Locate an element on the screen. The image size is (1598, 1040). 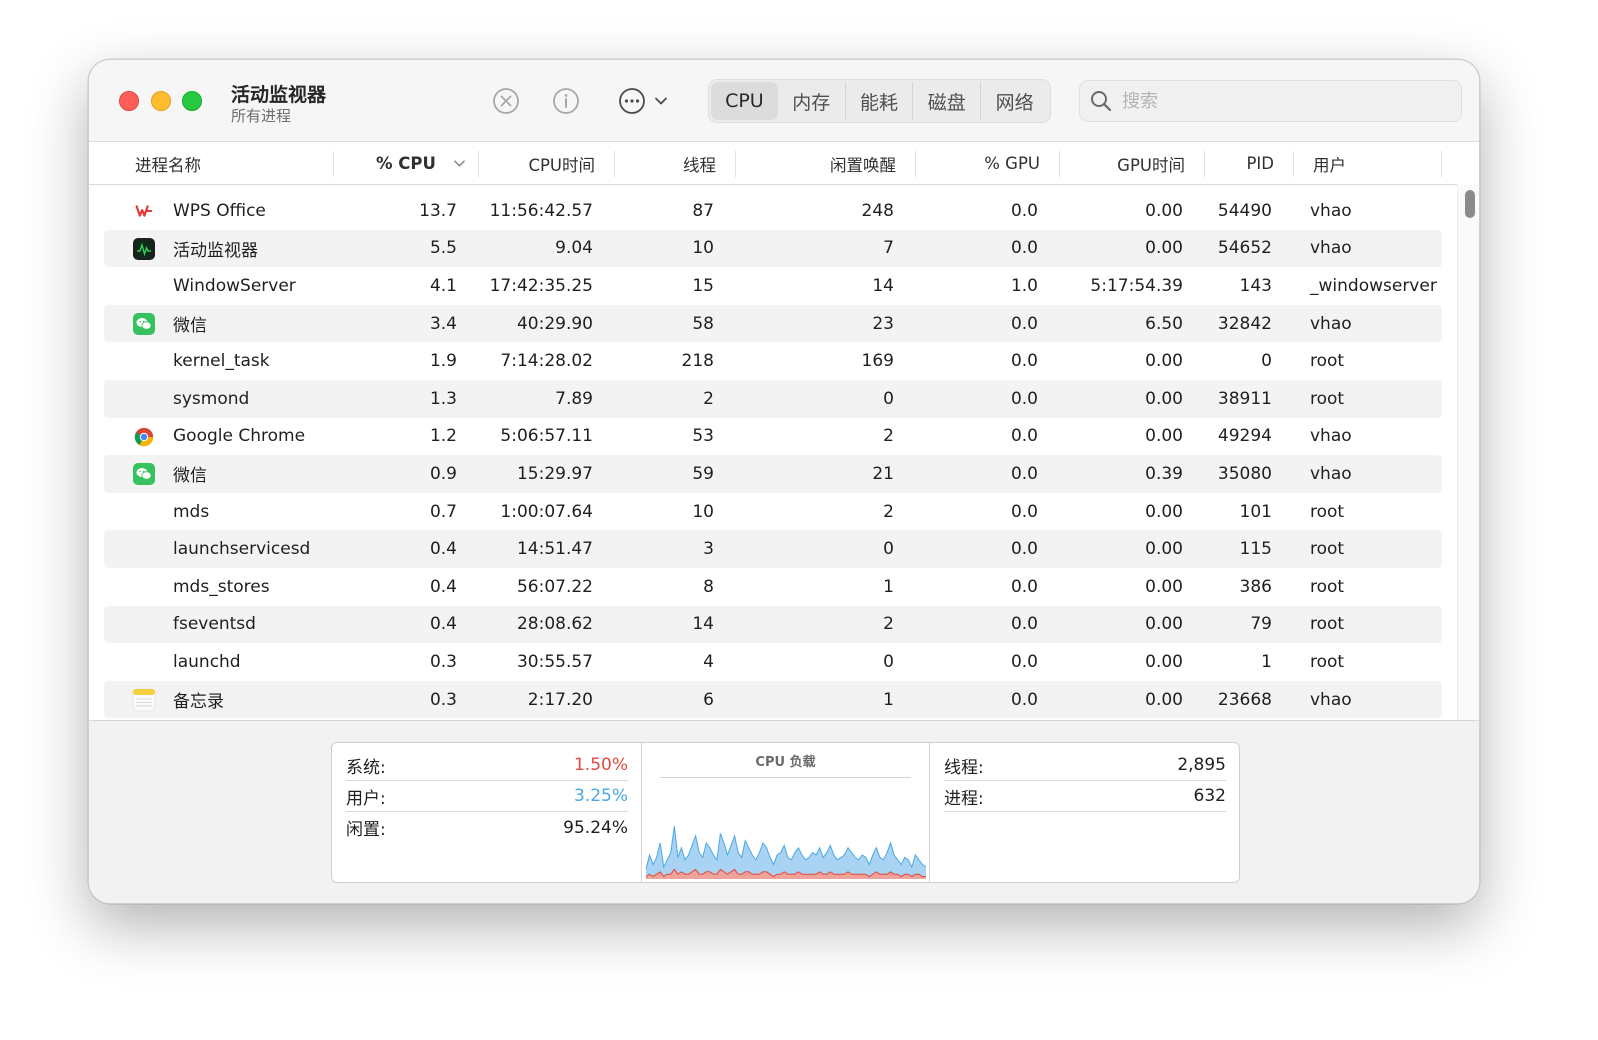
cell-threads: 4 is located at coordinates (708, 661).